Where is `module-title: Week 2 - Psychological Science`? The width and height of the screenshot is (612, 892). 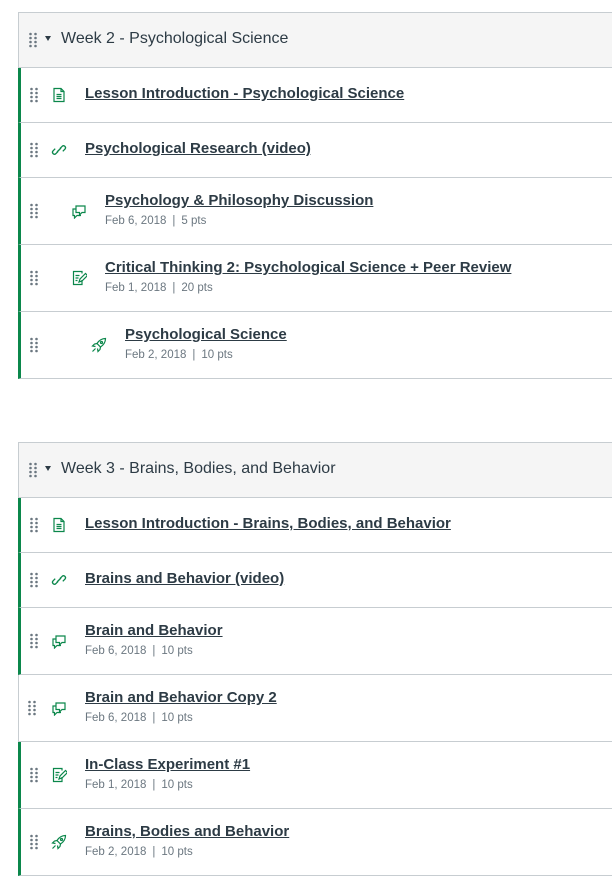 module-title: Week 2 - Psychological Science is located at coordinates (175, 38).